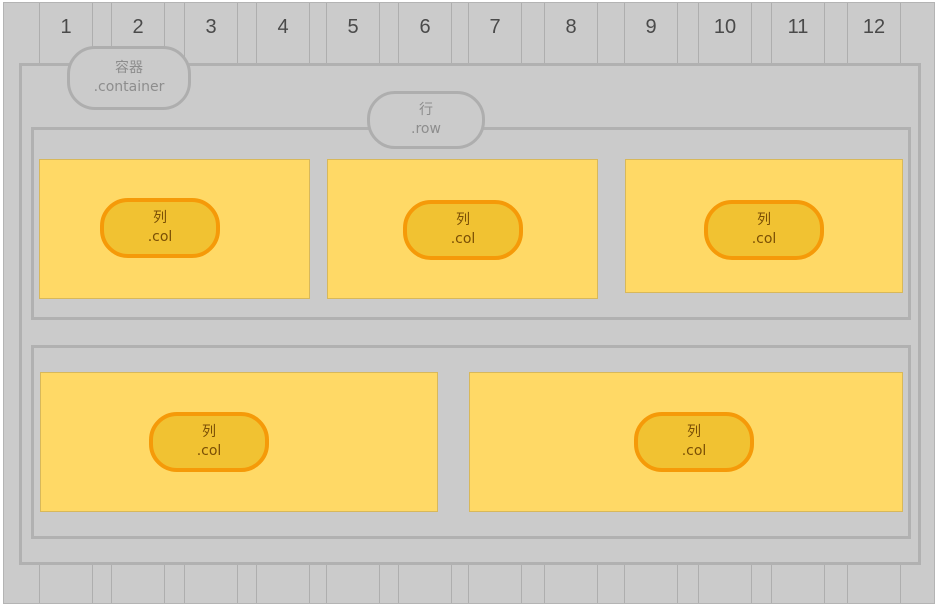  What do you see at coordinates (129, 87) in the screenshot?
I see `container-label-class: .container` at bounding box center [129, 87].